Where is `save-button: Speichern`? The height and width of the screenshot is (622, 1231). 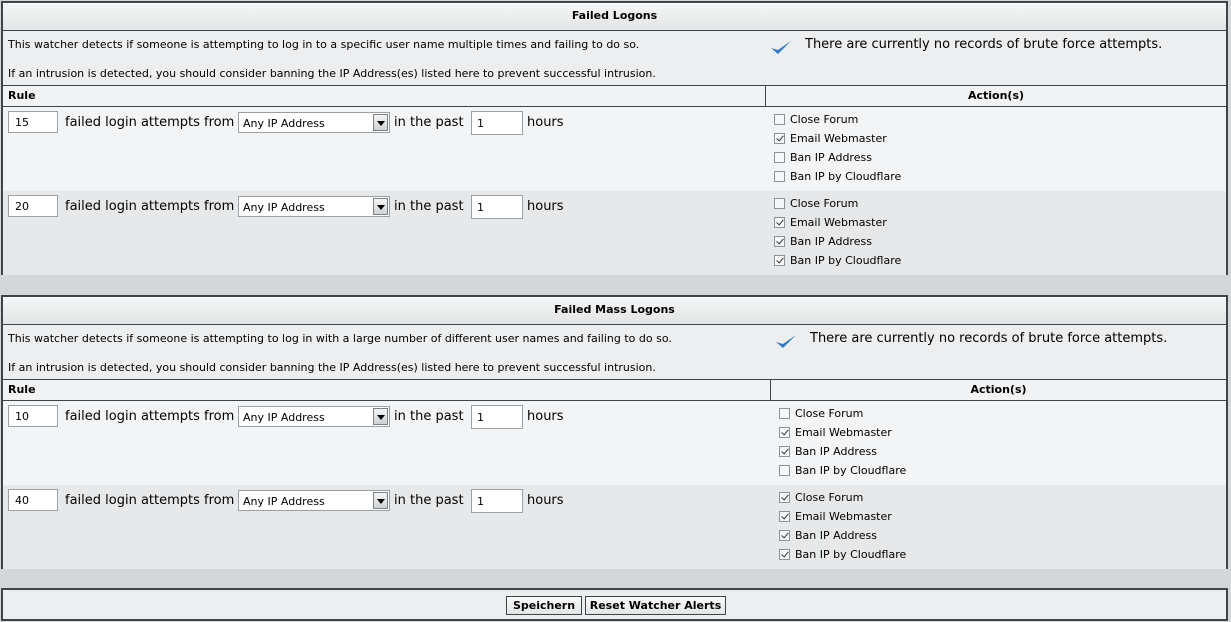
save-button: Speichern is located at coordinates (544, 605).